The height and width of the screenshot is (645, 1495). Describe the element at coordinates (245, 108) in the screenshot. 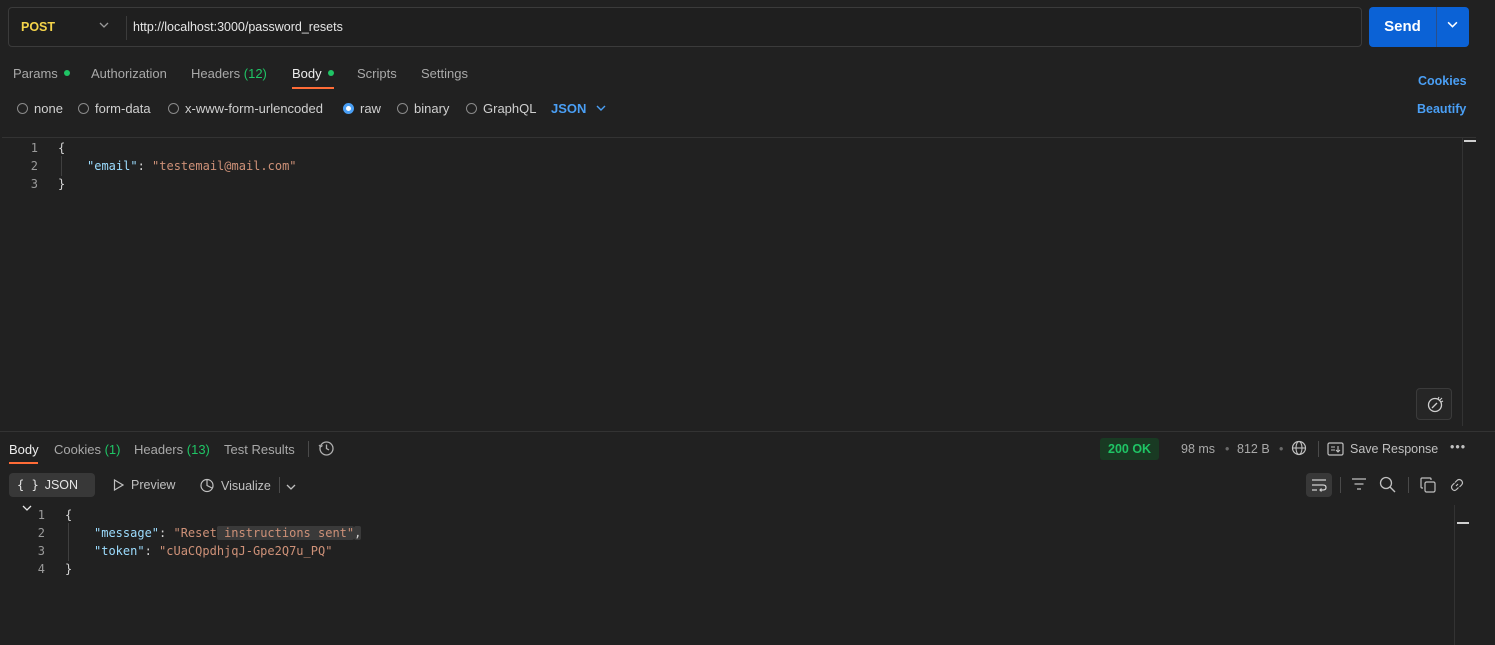

I see `radio-urlencoded: x-www-form-urlencoded` at that location.